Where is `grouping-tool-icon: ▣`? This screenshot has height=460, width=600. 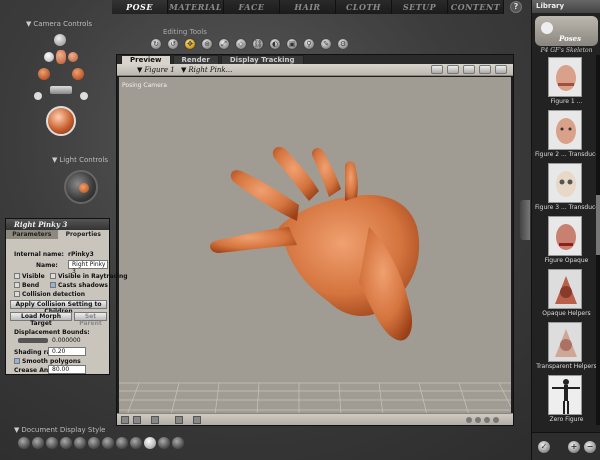 grouping-tool-icon: ▣ is located at coordinates (292, 44).